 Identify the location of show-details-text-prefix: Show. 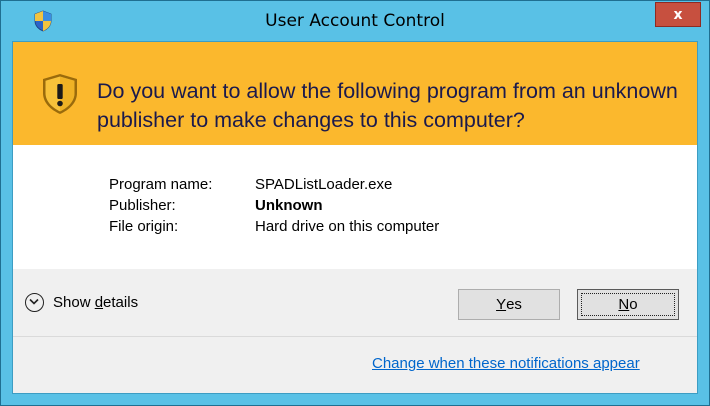
(74, 302).